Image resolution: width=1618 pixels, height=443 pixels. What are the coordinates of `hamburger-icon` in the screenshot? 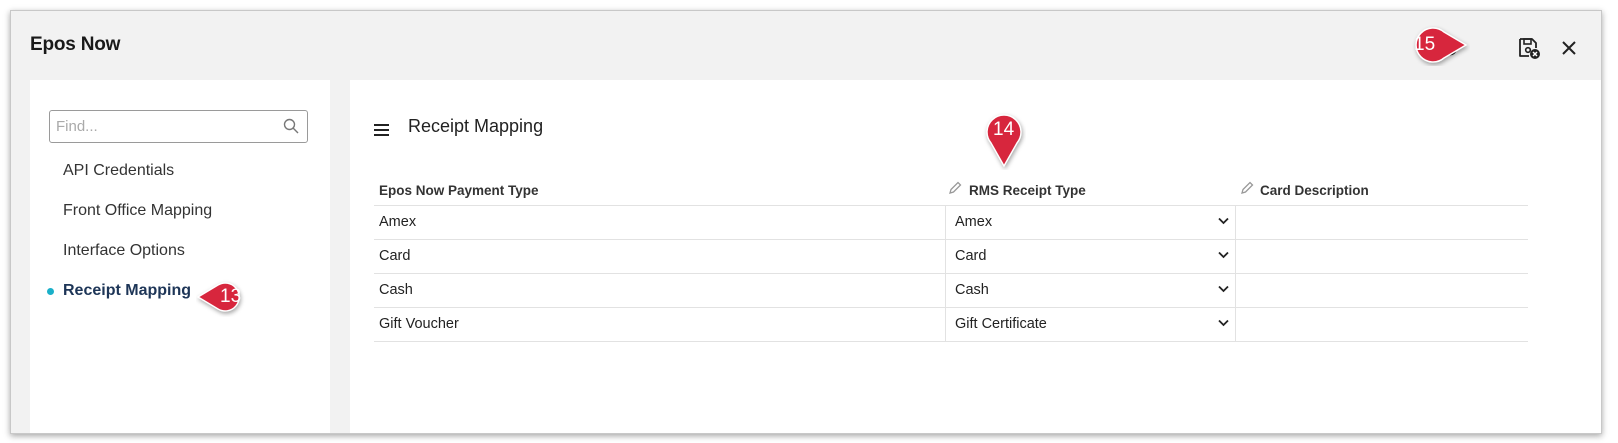 It's located at (381, 130).